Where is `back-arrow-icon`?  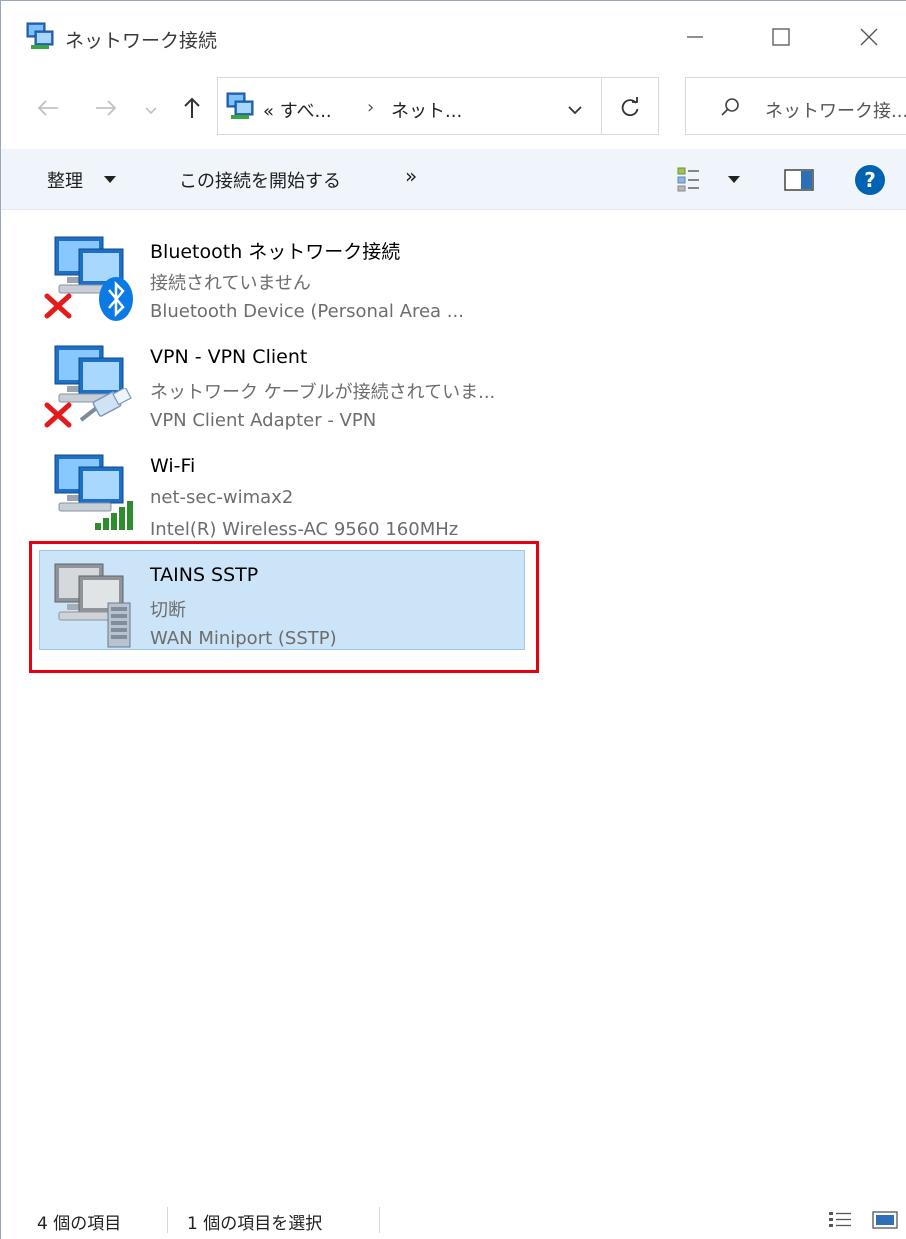
back-arrow-icon is located at coordinates (47, 108).